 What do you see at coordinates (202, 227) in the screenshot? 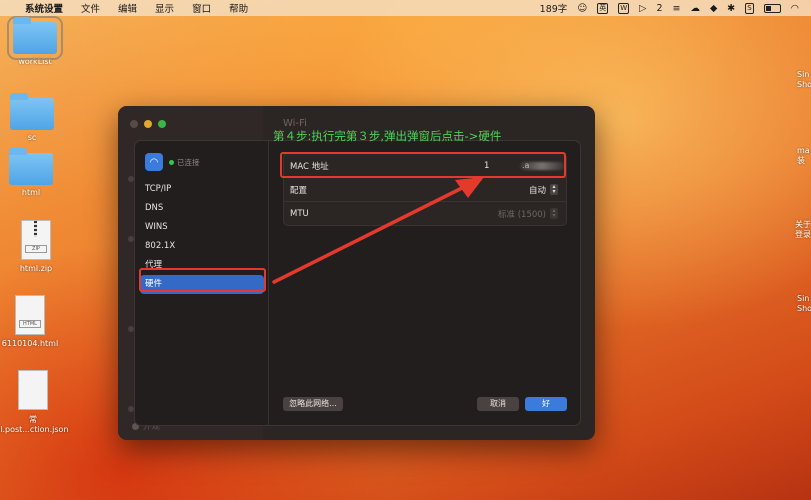
I see `sheet-nav-wins: WINS` at bounding box center [202, 227].